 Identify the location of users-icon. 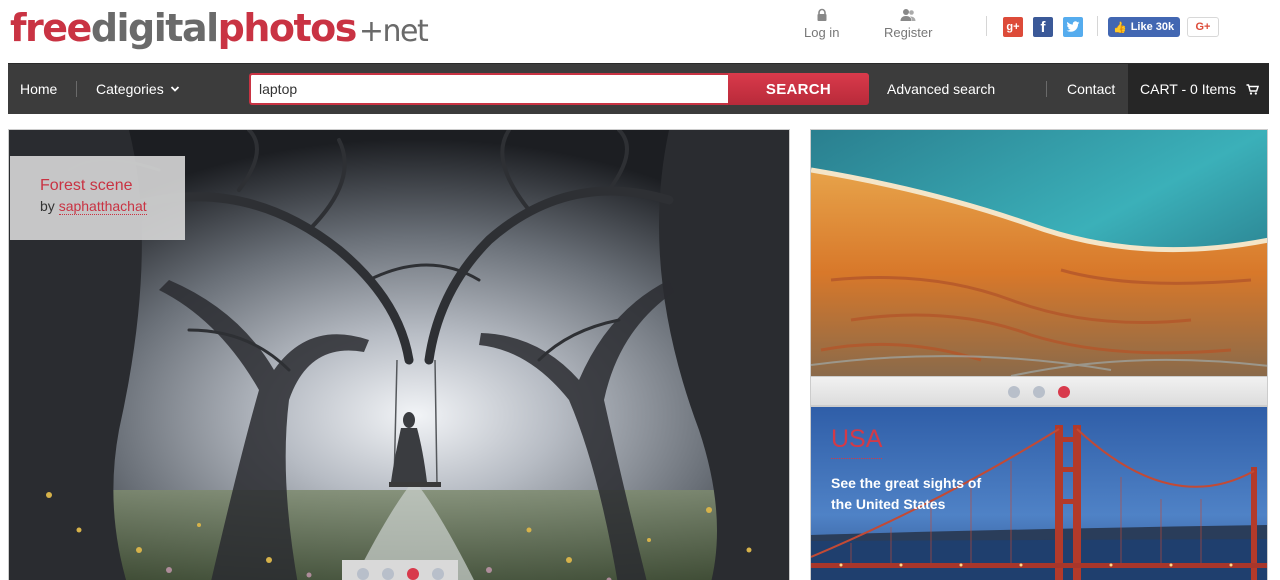
(908, 15).